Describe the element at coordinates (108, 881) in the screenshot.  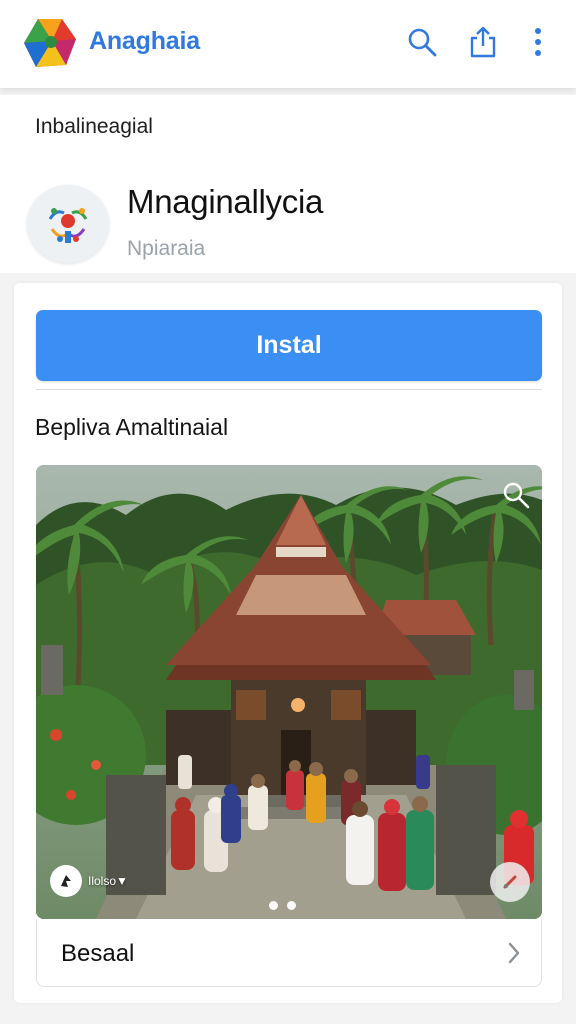
I see `badge-label: Ilolso▼` at that location.